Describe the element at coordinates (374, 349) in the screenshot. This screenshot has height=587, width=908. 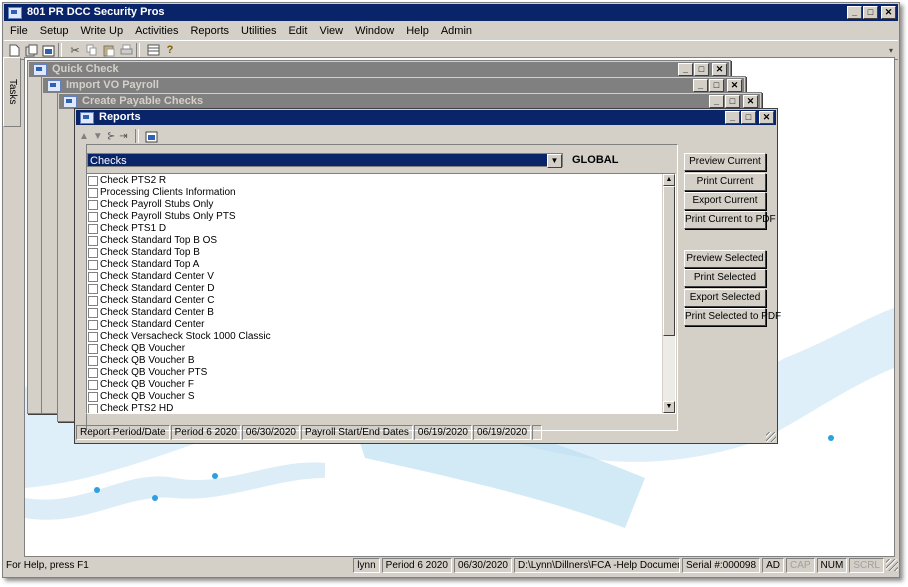
I see `list-item: Check QB Voucher` at that location.